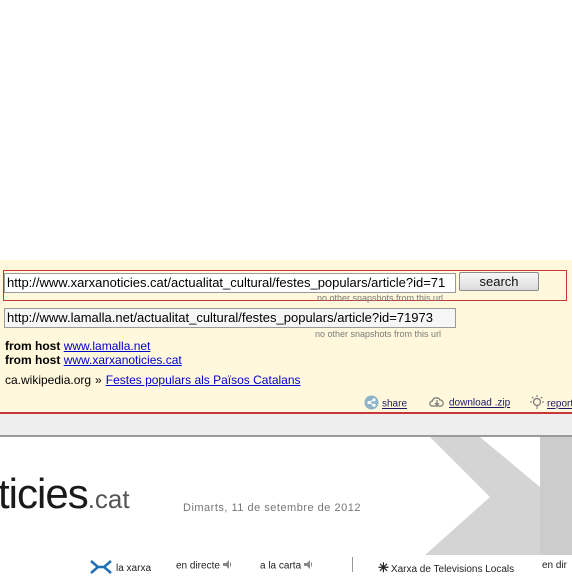  I want to click on site-logo-suffix: .cat, so click(108, 499).